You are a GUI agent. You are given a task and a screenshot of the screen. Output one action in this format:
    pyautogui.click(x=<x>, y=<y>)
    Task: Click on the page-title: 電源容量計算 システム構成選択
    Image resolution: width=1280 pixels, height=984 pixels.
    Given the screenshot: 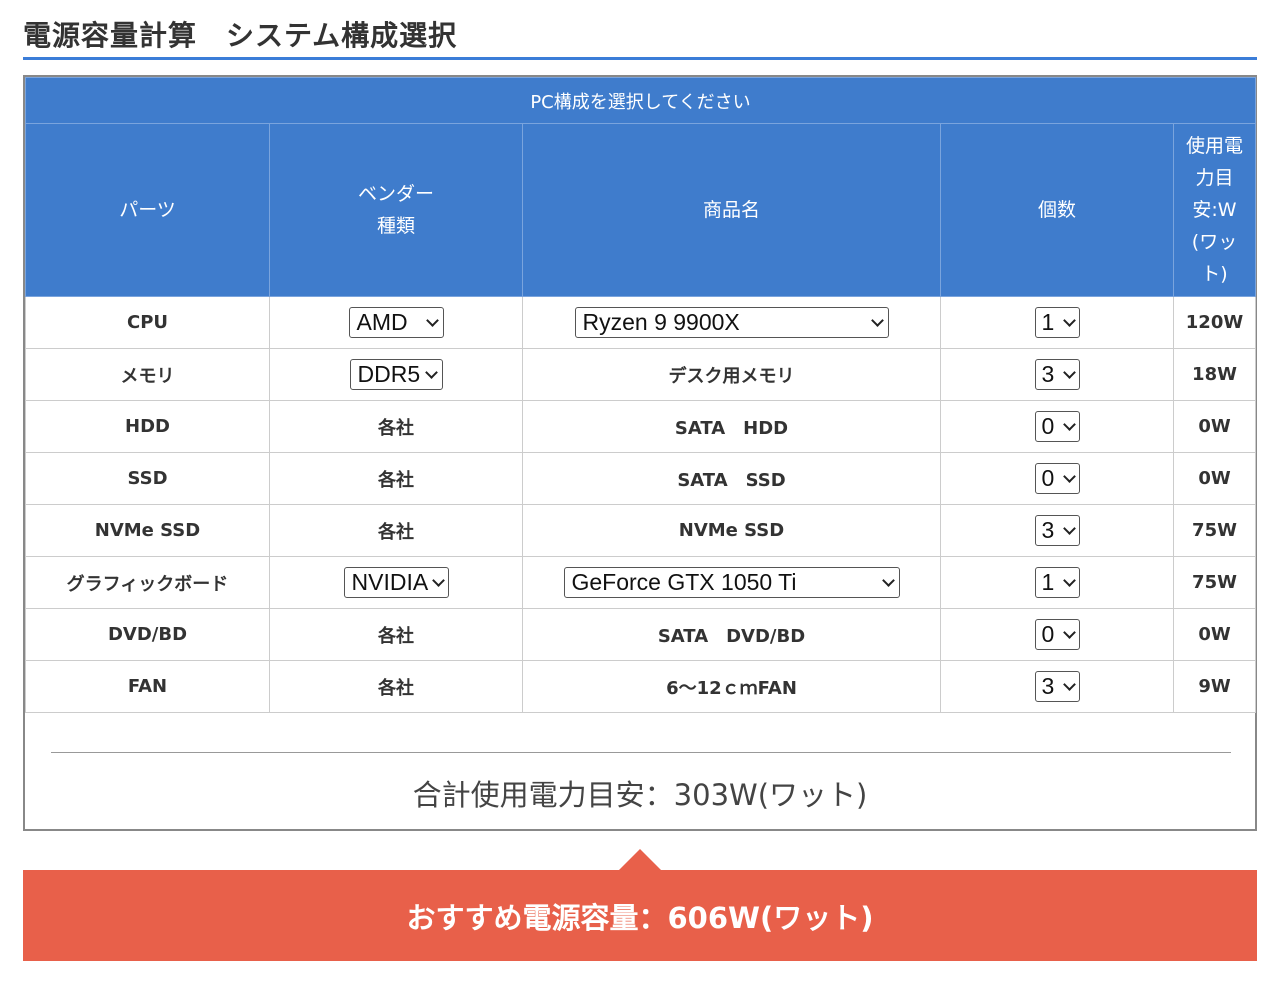 What is the action you would take?
    pyautogui.click(x=240, y=35)
    